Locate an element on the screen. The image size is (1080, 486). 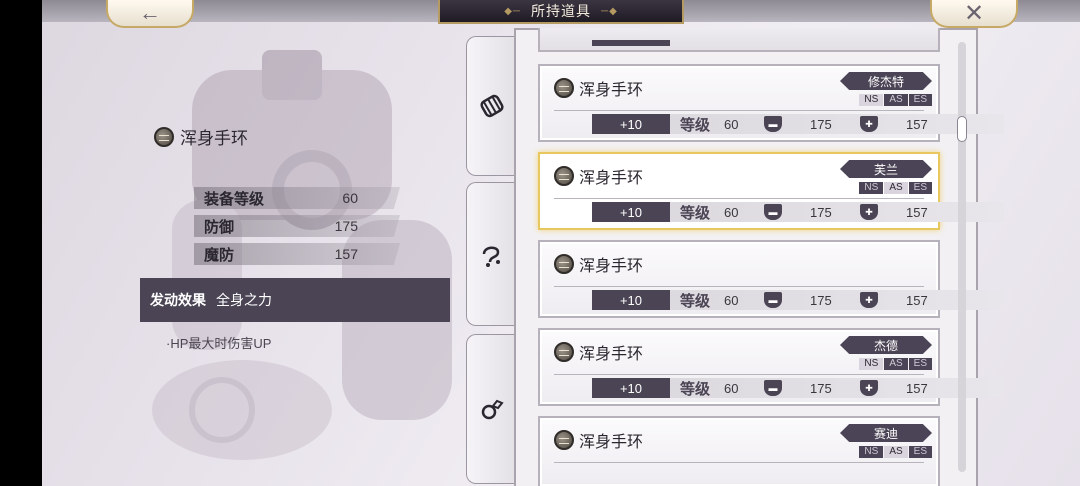
owner-tag: 芙兰 is located at coordinates (886, 169).